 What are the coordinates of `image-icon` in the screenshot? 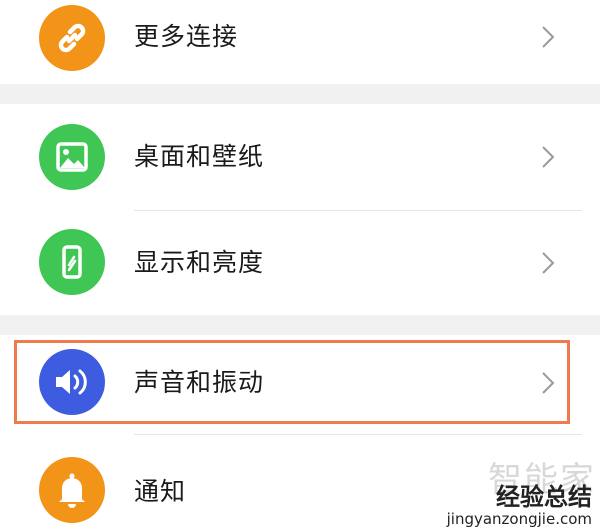 It's located at (72, 157).